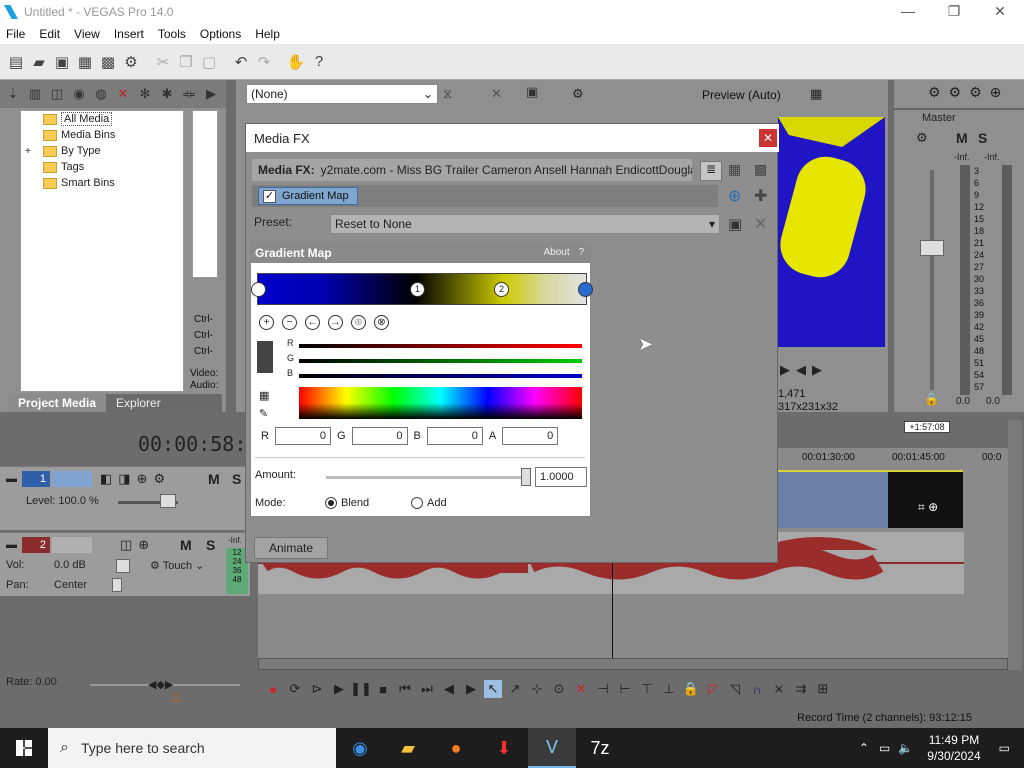 This screenshot has width=1024, height=768. What do you see at coordinates (493, 689) in the screenshot?
I see `normal-edit-tool-icon: ↖` at bounding box center [493, 689].